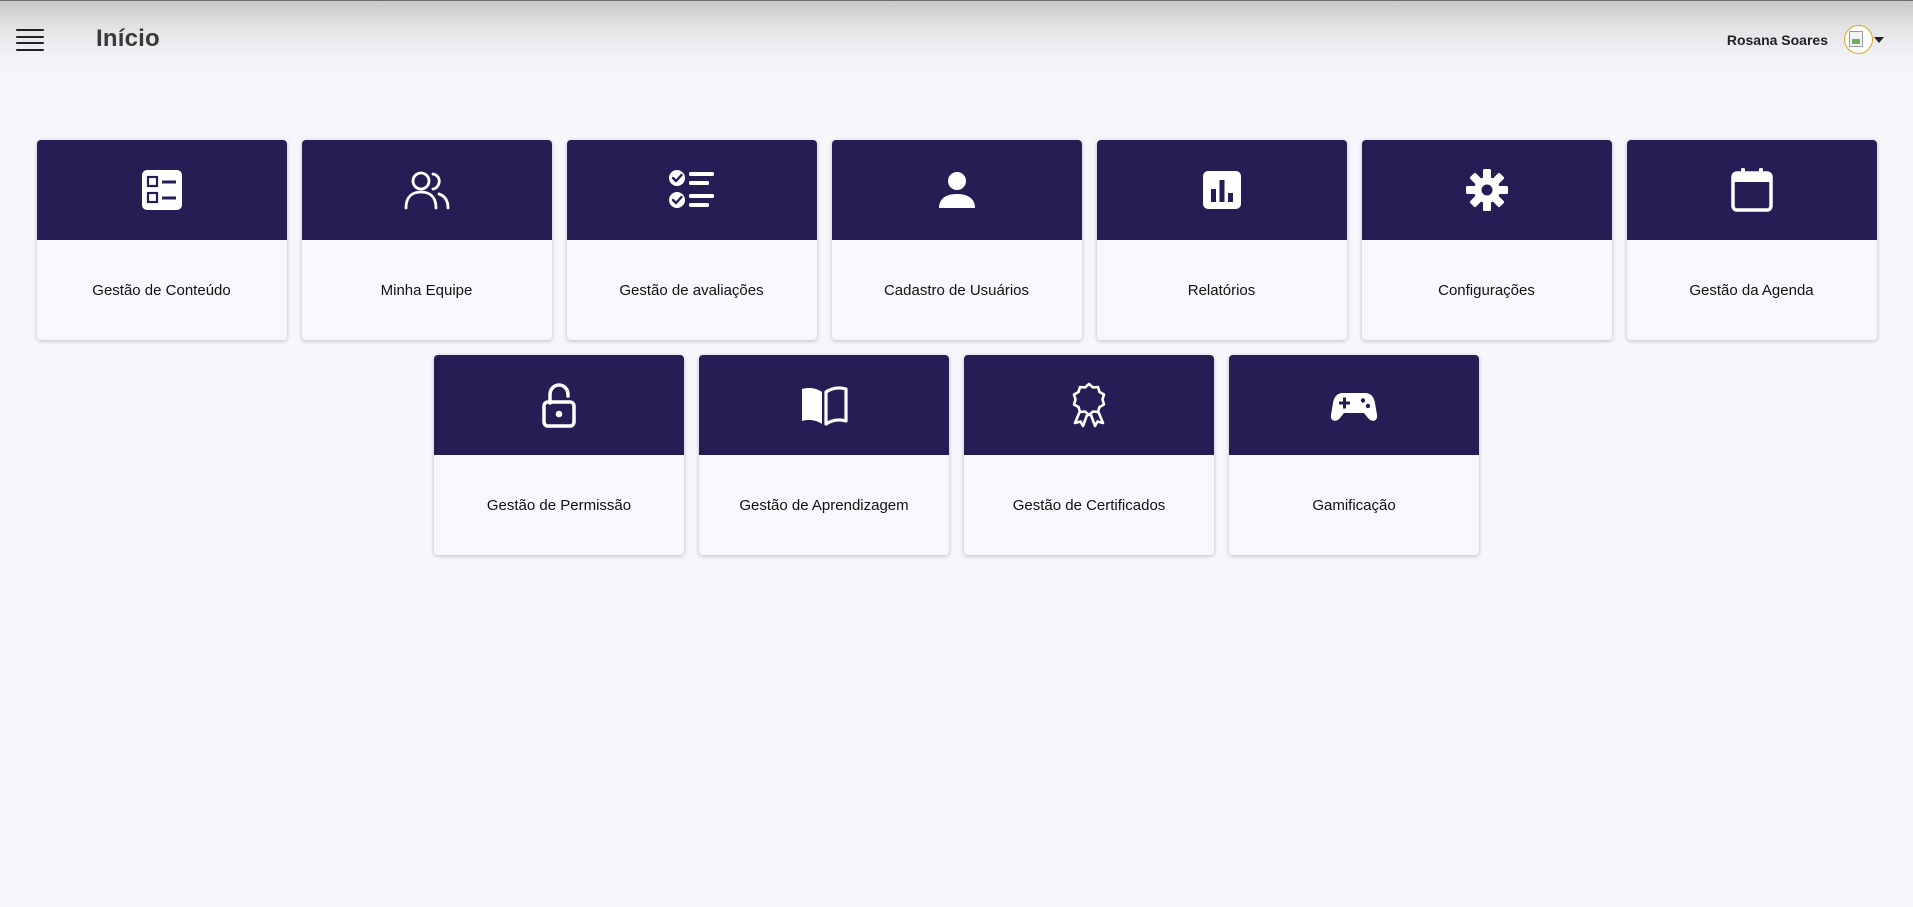 This screenshot has width=1913, height=907. Describe the element at coordinates (128, 38) in the screenshot. I see `page-title: Início` at that location.